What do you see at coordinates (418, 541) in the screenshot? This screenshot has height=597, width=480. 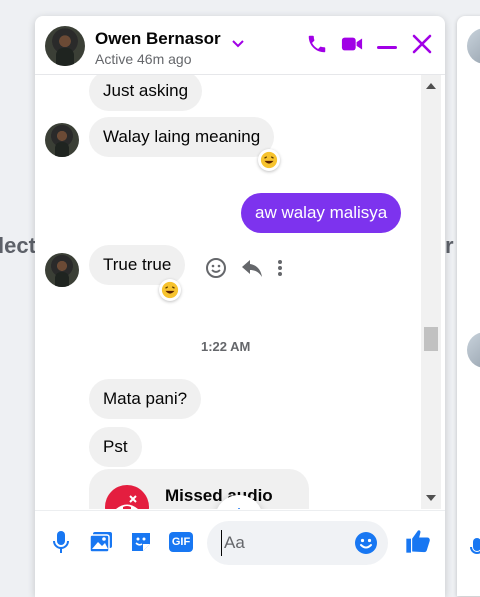 I see `thumbs-up-icon` at bounding box center [418, 541].